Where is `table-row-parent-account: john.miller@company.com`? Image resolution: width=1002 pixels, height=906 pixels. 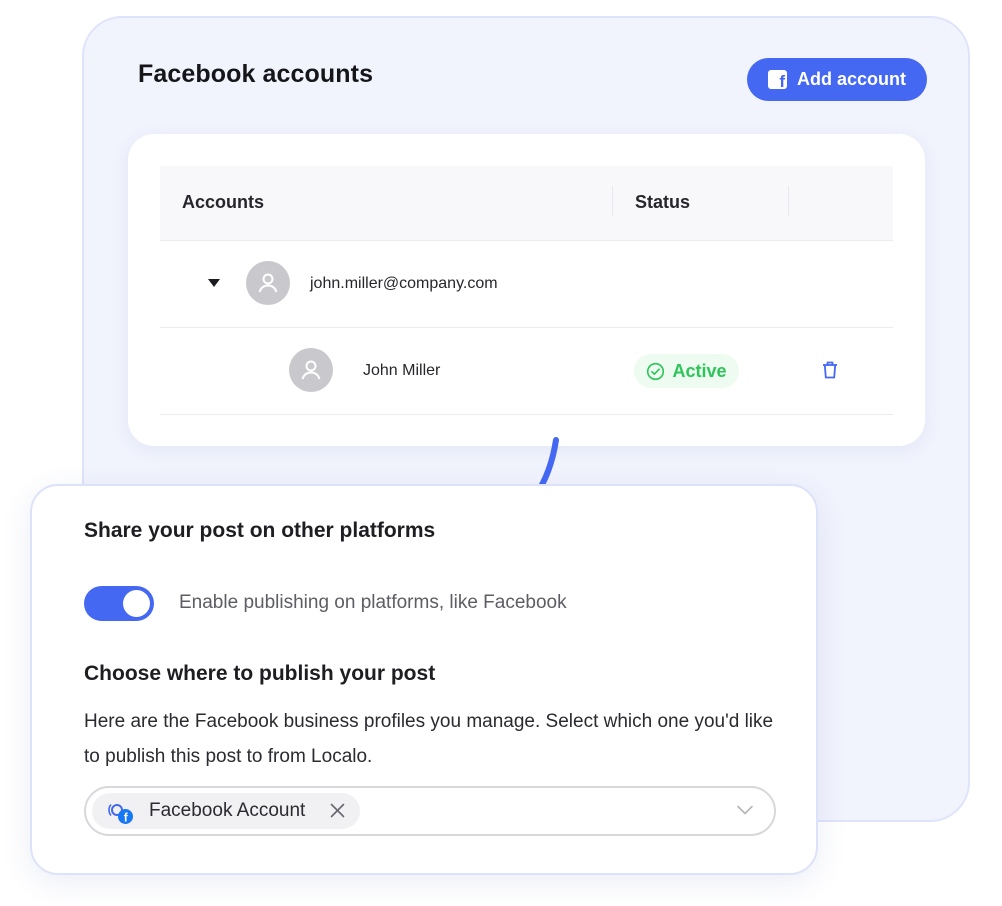 table-row-parent-account: john.miller@company.com is located at coordinates (526, 284).